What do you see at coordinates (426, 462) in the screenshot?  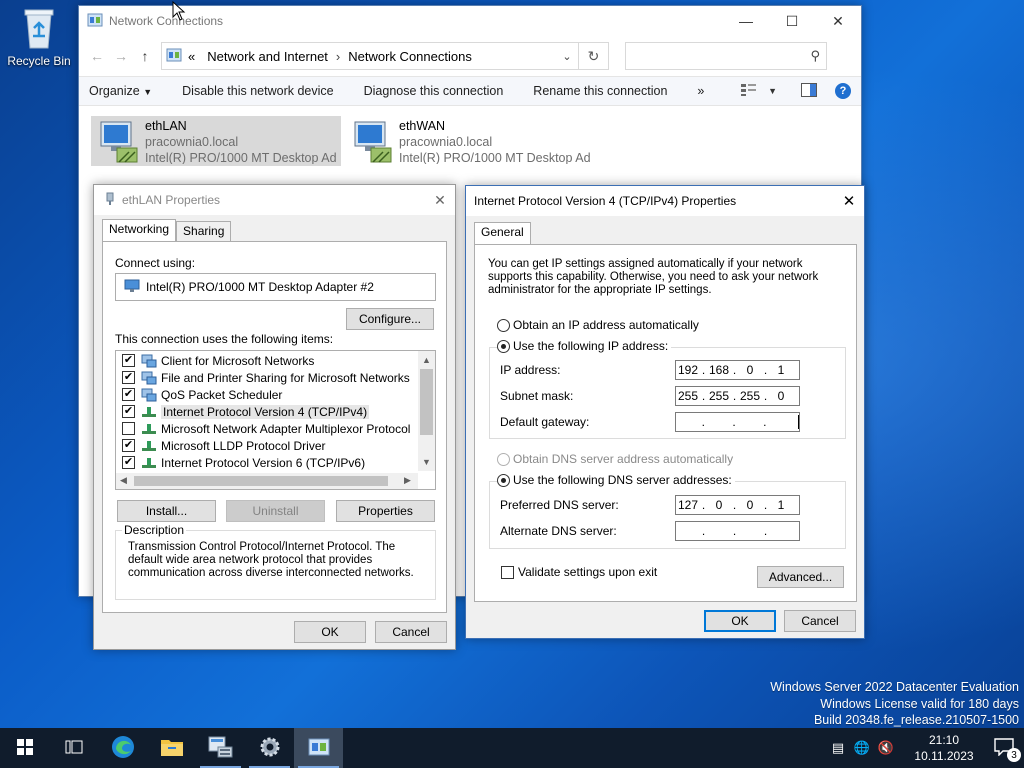 I see `scroll-down-icon: ▼` at bounding box center [426, 462].